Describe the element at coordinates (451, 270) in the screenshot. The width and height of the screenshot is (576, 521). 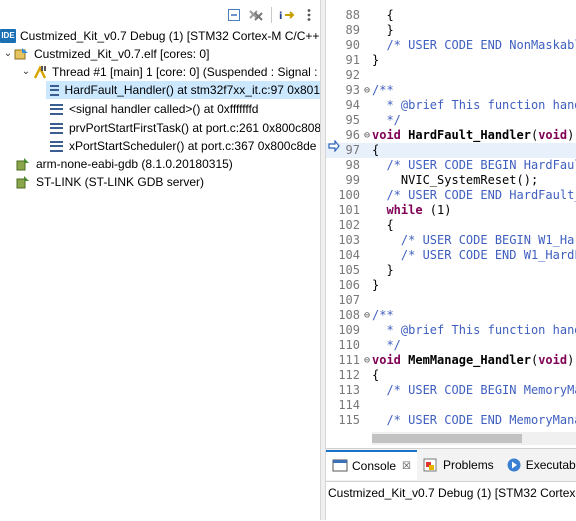
I see `code-line: 105 }` at that location.